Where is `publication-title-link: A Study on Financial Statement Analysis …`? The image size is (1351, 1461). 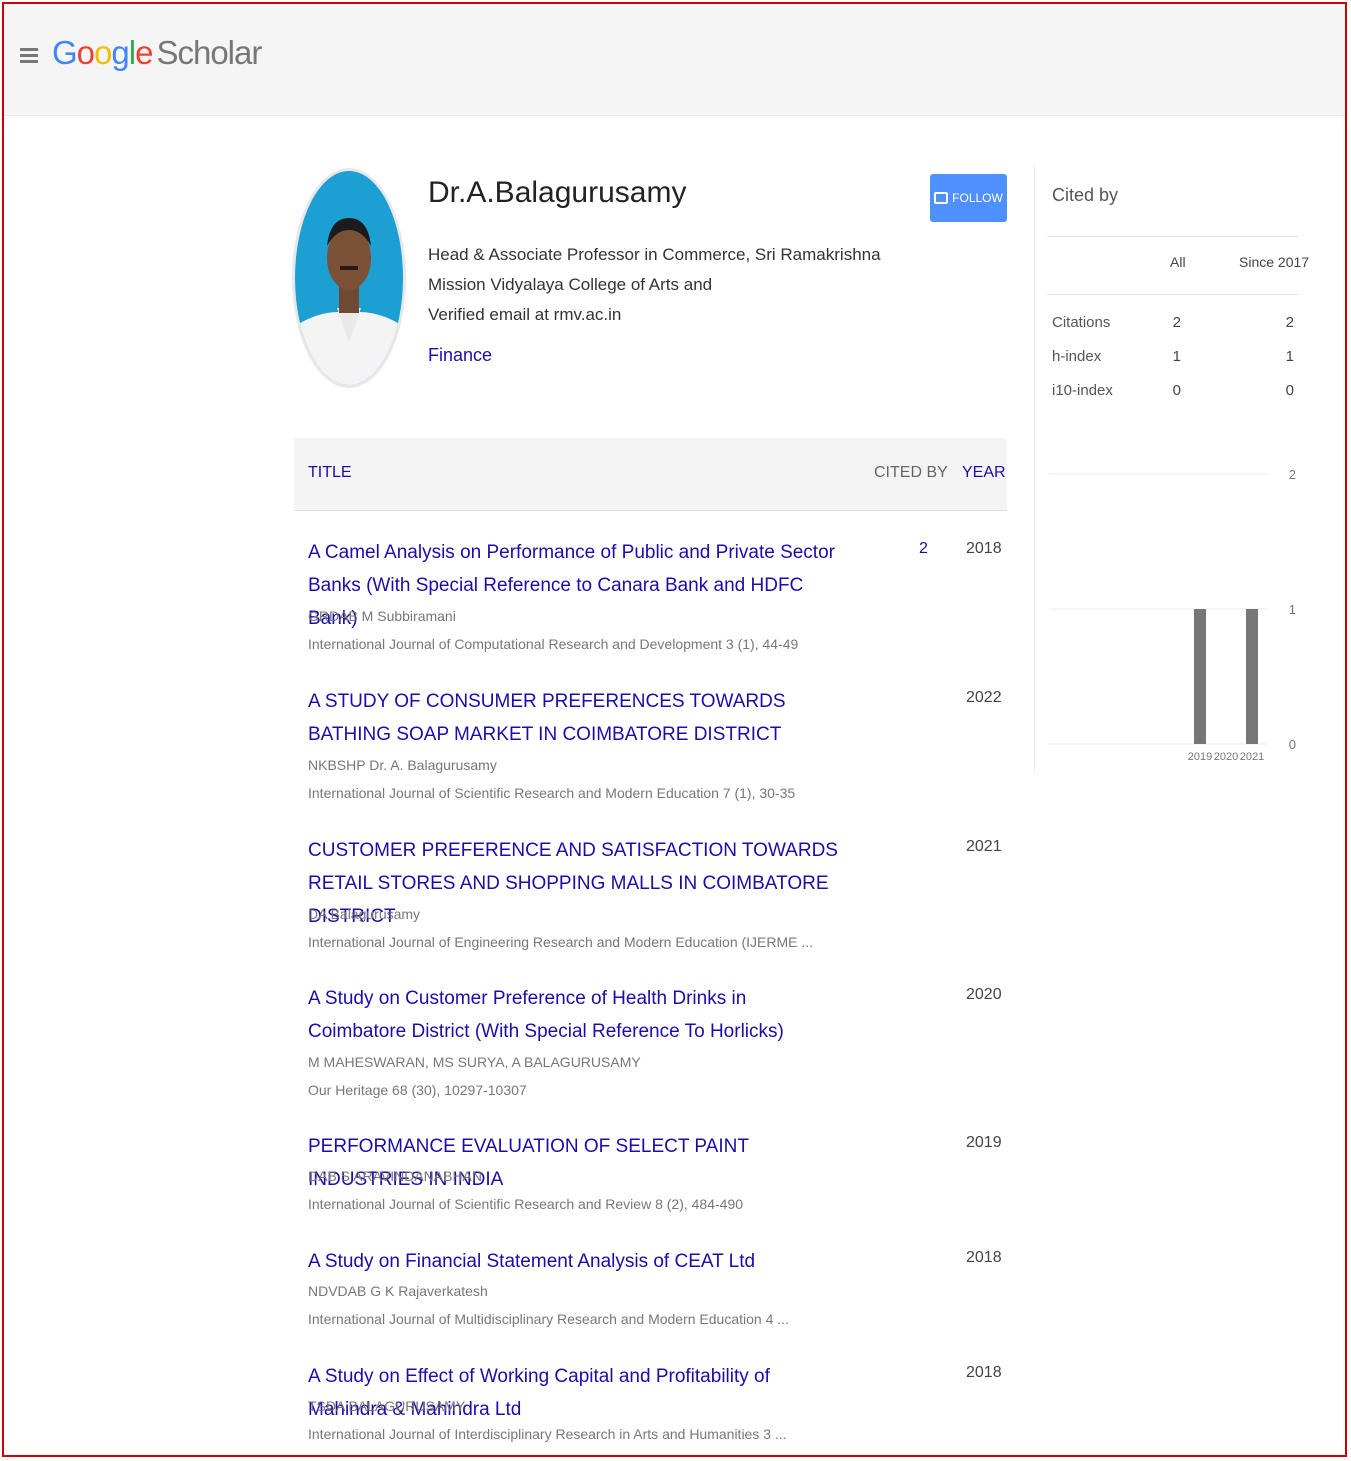
publication-title-link: A Study on Financial Statement Analysis … is located at coordinates (573, 1261).